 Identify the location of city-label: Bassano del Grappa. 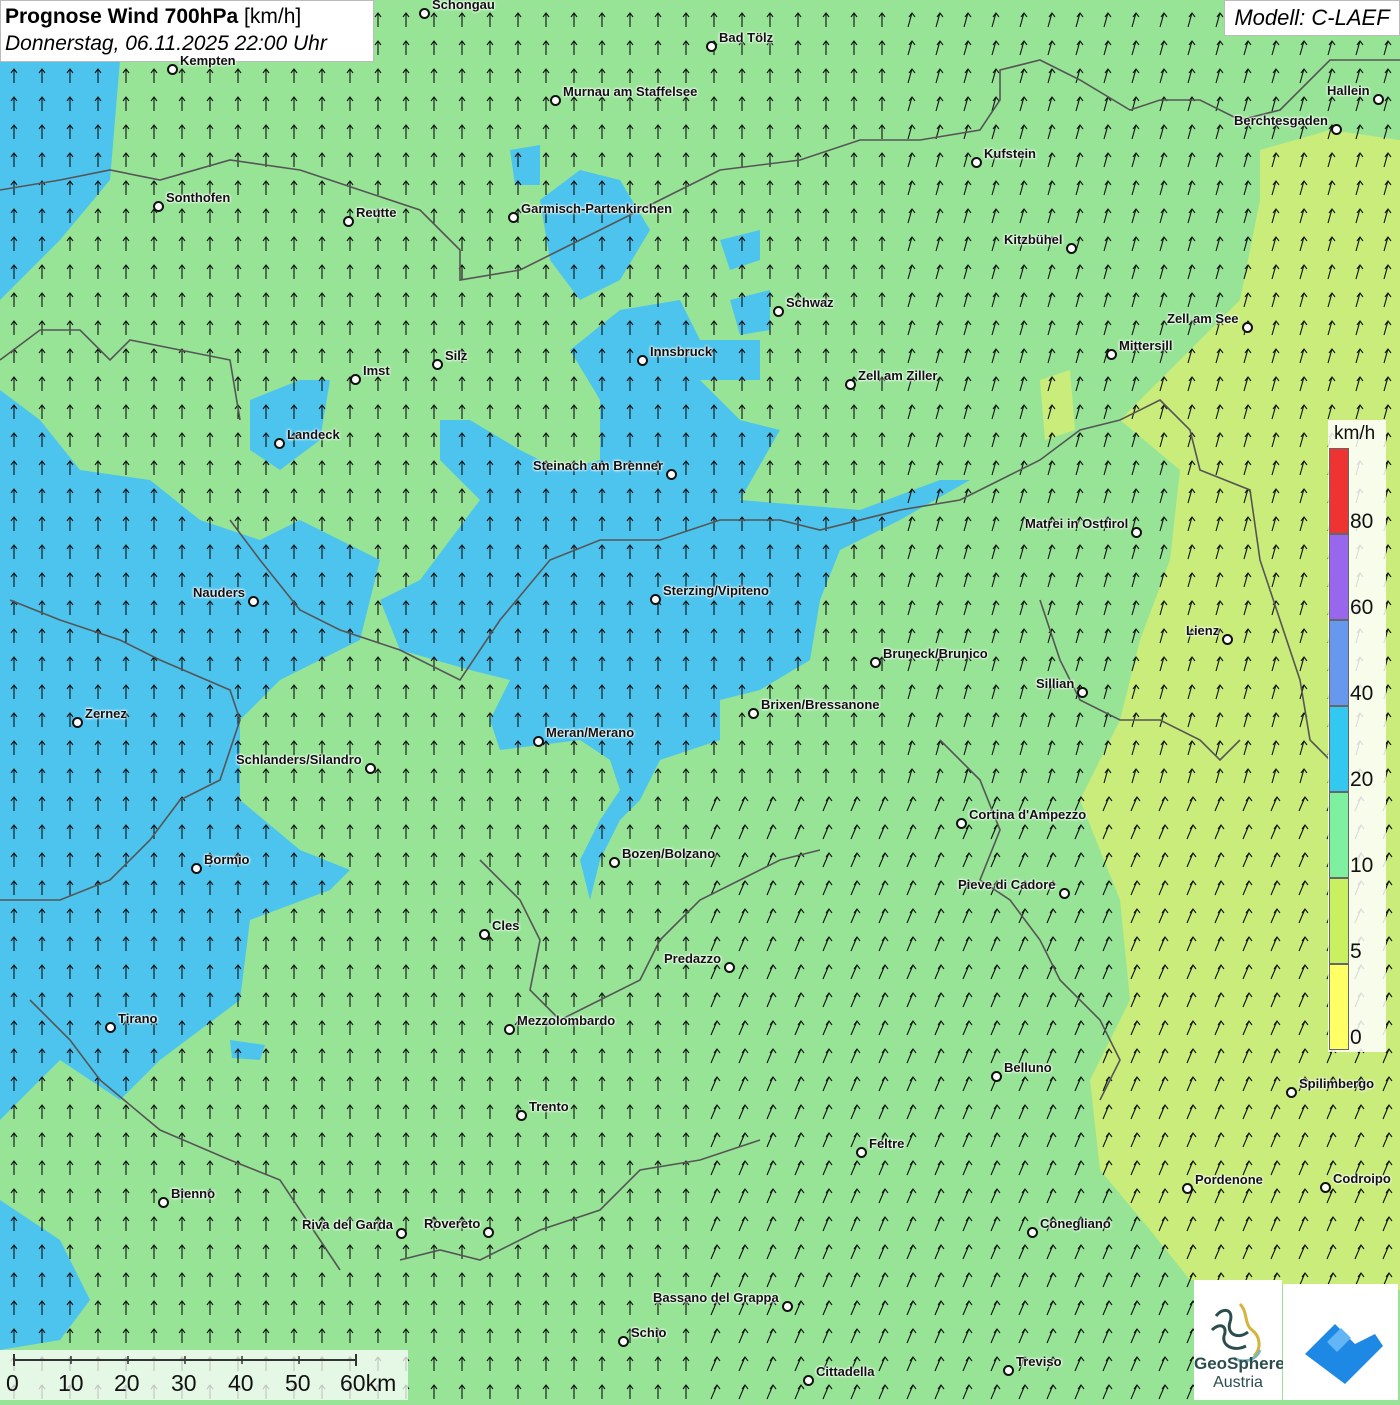
(716, 1297).